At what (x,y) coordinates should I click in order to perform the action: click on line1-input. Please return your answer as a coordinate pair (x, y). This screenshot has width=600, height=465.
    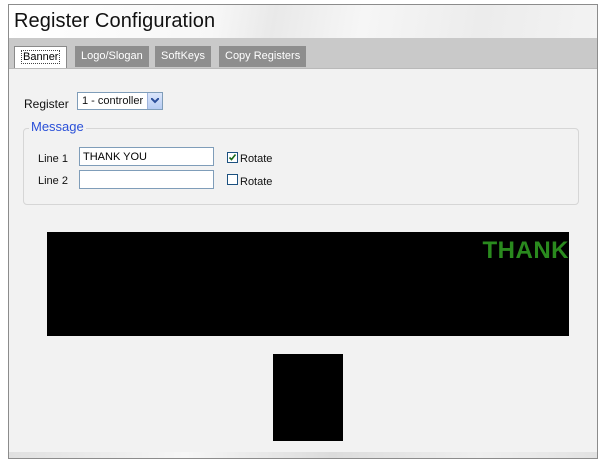
    Looking at the image, I should click on (146, 156).